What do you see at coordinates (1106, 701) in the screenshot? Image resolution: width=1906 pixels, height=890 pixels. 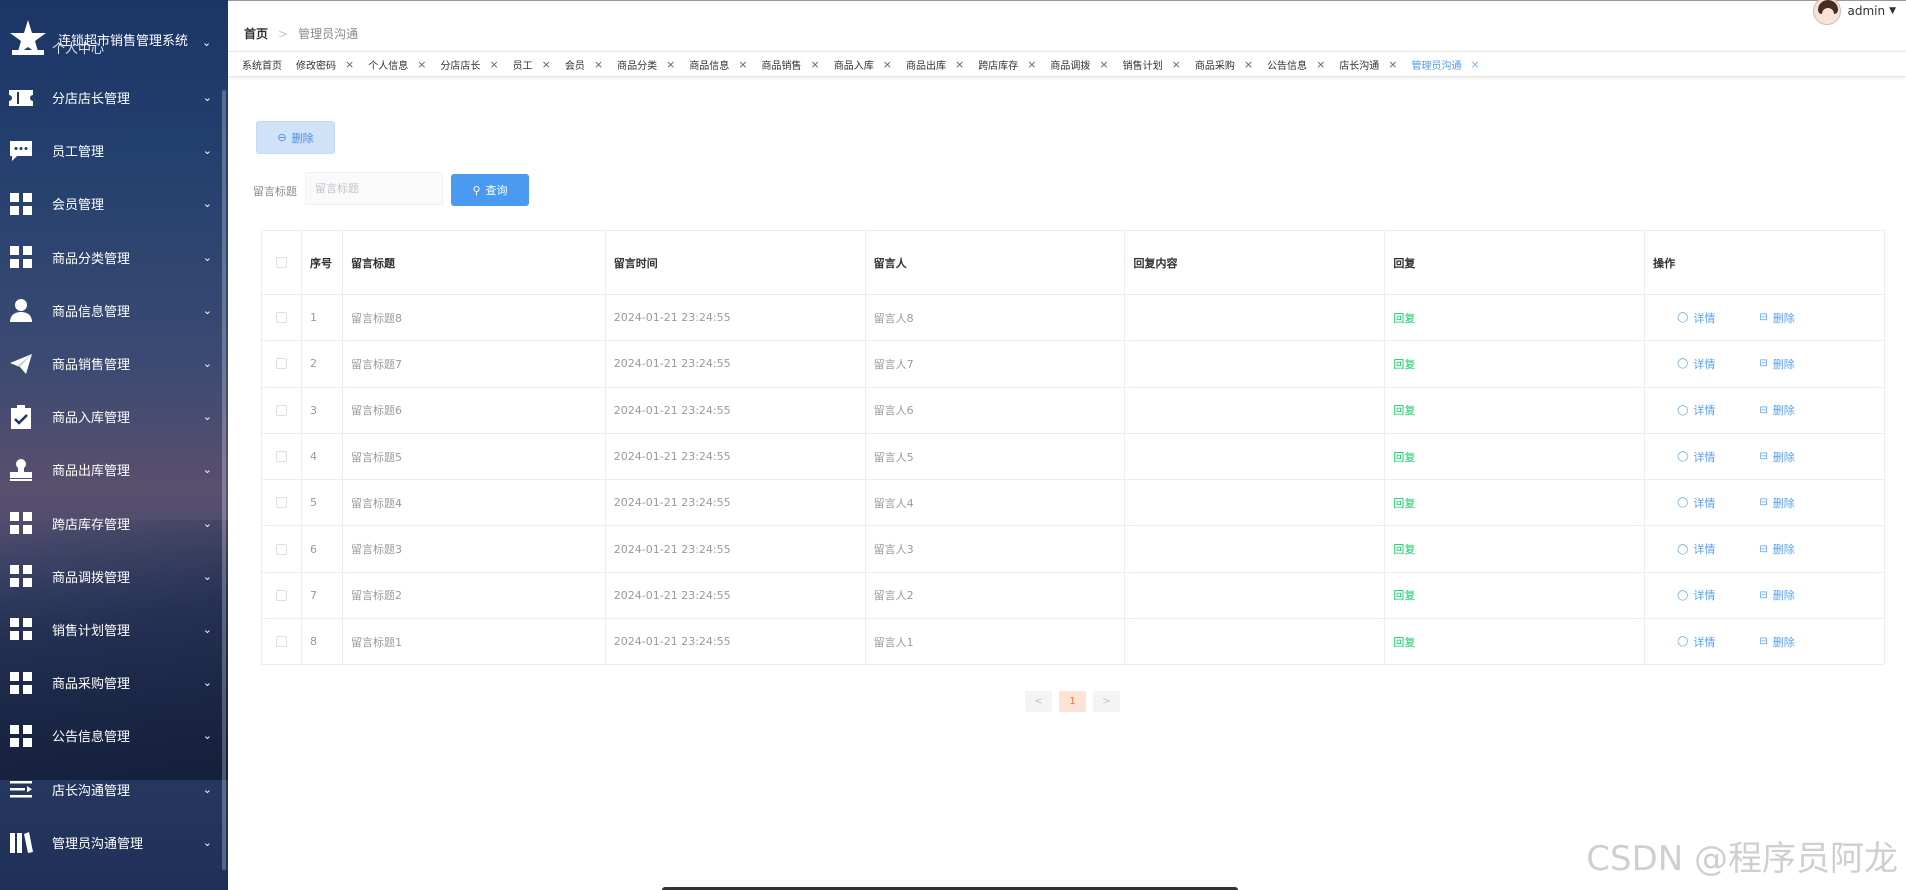 I see `next-page-button: >` at bounding box center [1106, 701].